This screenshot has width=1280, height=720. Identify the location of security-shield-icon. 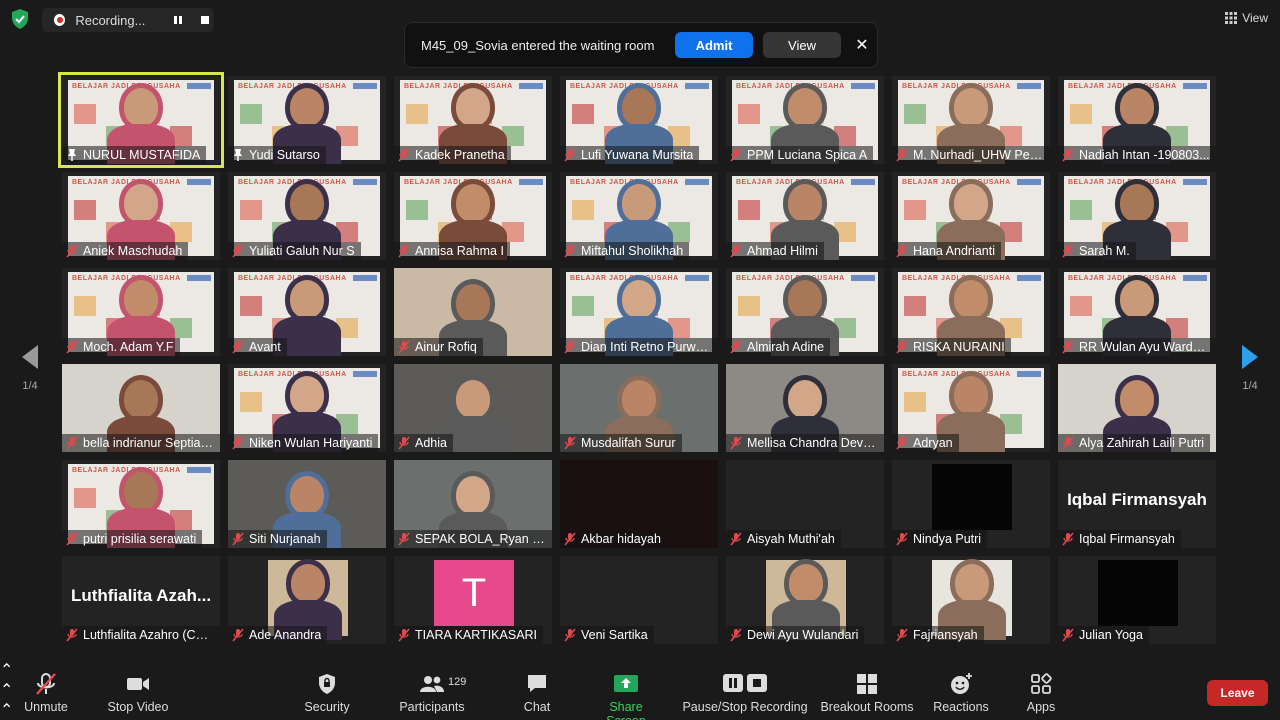
(20, 19).